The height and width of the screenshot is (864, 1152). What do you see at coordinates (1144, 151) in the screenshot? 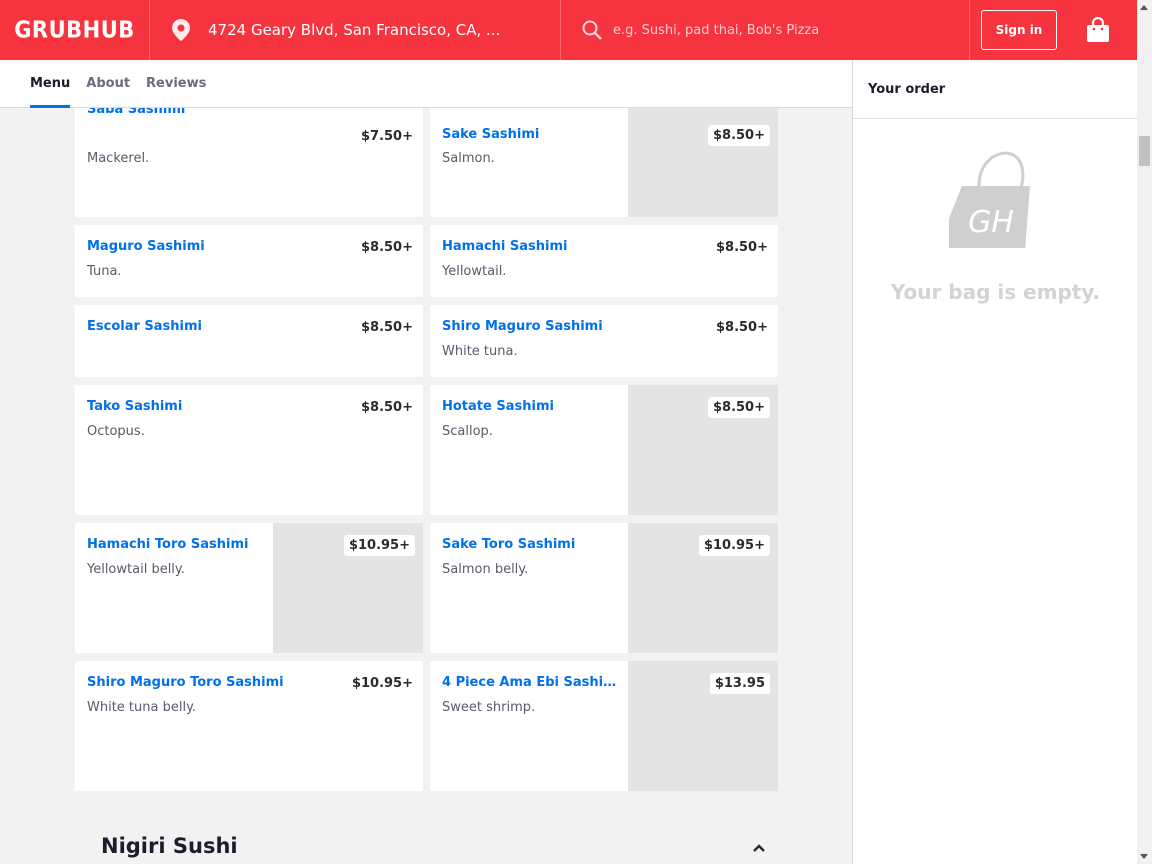
I see `scroll-thumb` at bounding box center [1144, 151].